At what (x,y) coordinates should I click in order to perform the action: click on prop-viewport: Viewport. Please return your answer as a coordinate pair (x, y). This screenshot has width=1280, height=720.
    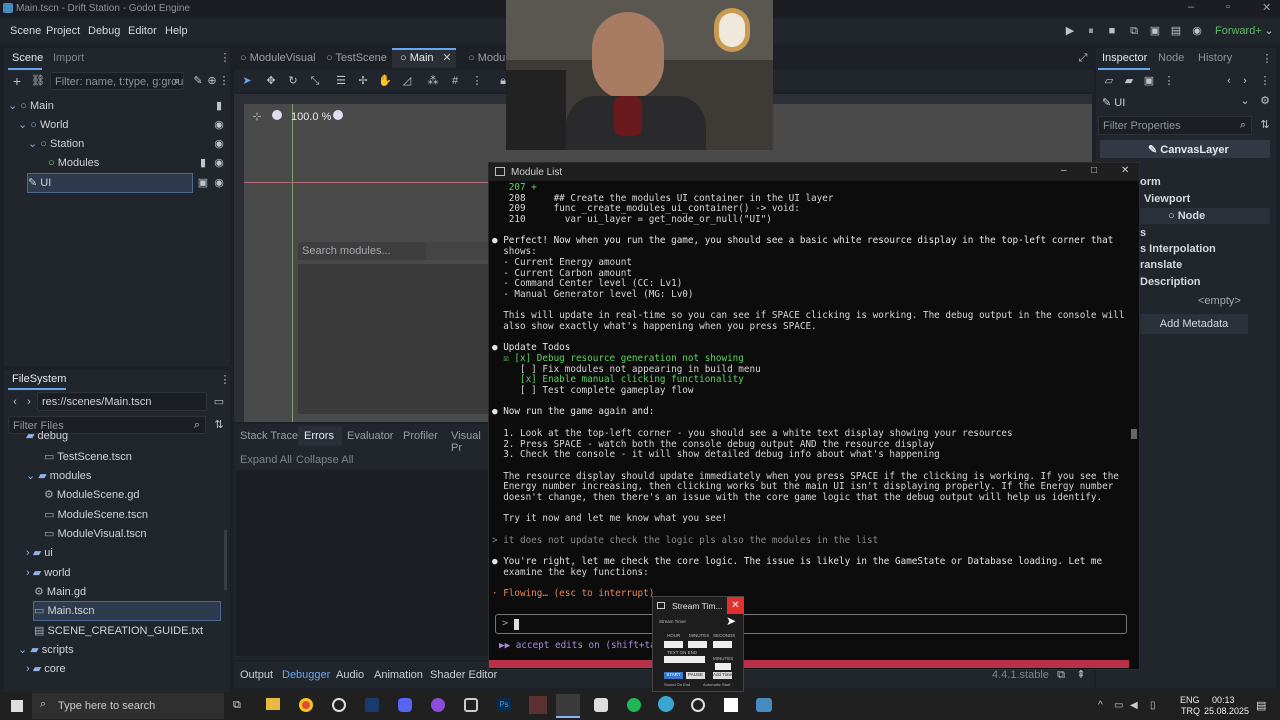
    Looking at the image, I should click on (1167, 199).